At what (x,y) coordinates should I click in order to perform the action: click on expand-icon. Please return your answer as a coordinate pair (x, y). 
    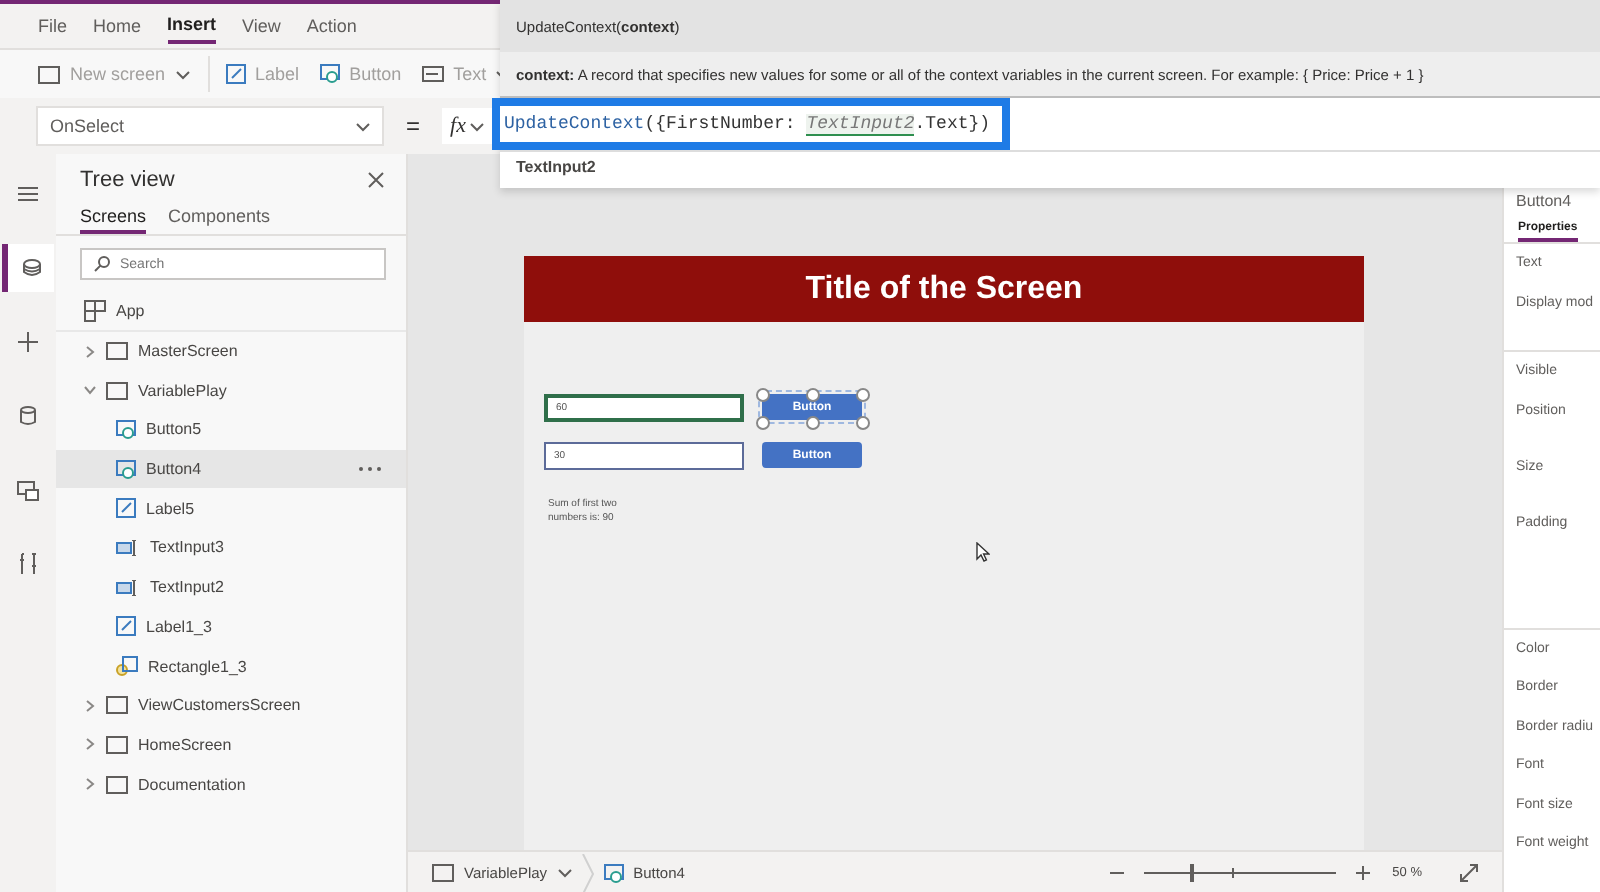
    Looking at the image, I should click on (1469, 873).